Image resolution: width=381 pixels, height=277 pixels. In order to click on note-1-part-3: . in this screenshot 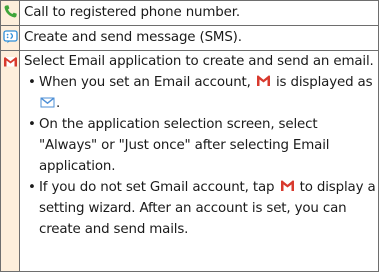, I will do `click(58, 103)`.